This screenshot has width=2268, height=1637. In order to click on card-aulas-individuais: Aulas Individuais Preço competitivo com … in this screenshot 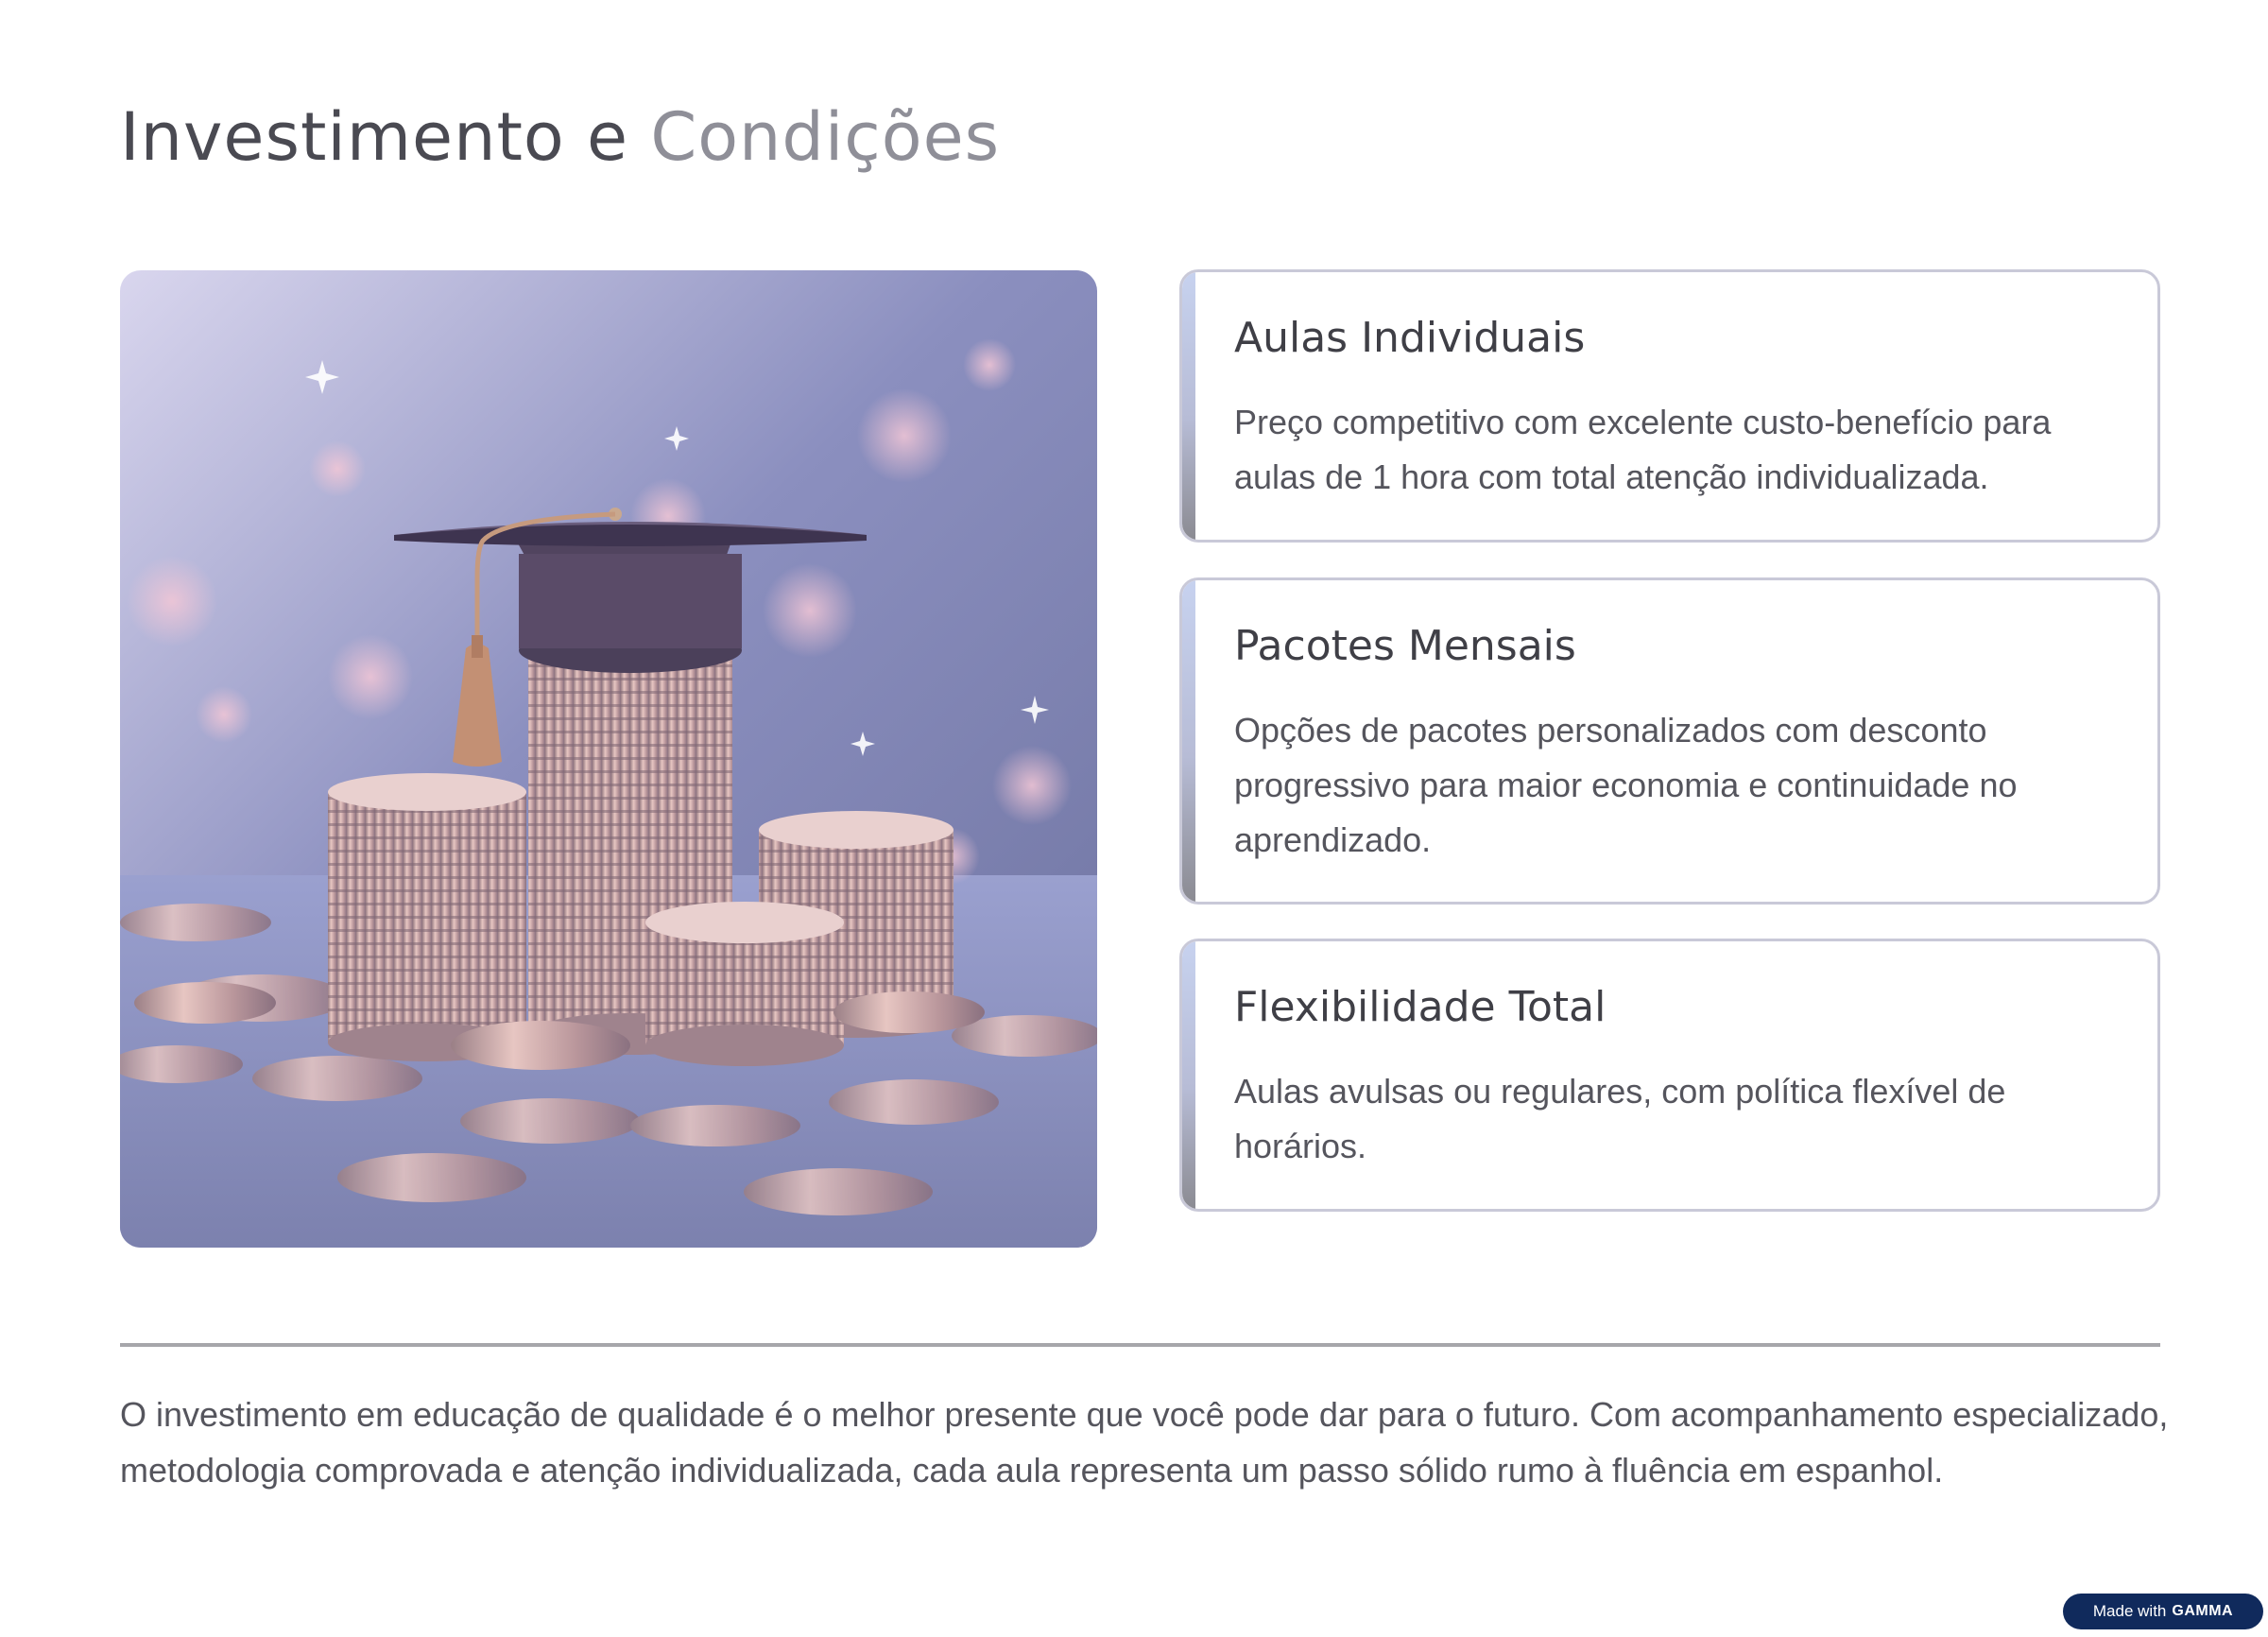, I will do `click(1669, 406)`.